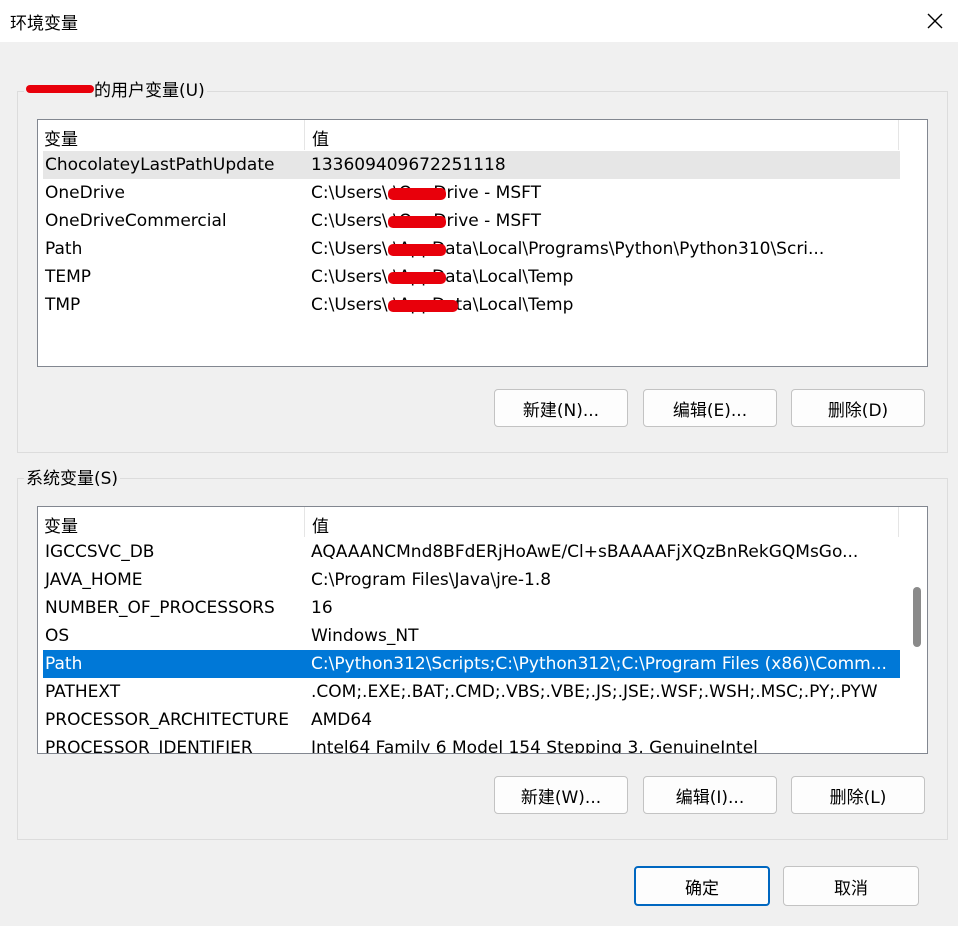 The height and width of the screenshot is (926, 958). I want to click on variable-name: PROCESSOR_IDENTIFIER, so click(149, 746).